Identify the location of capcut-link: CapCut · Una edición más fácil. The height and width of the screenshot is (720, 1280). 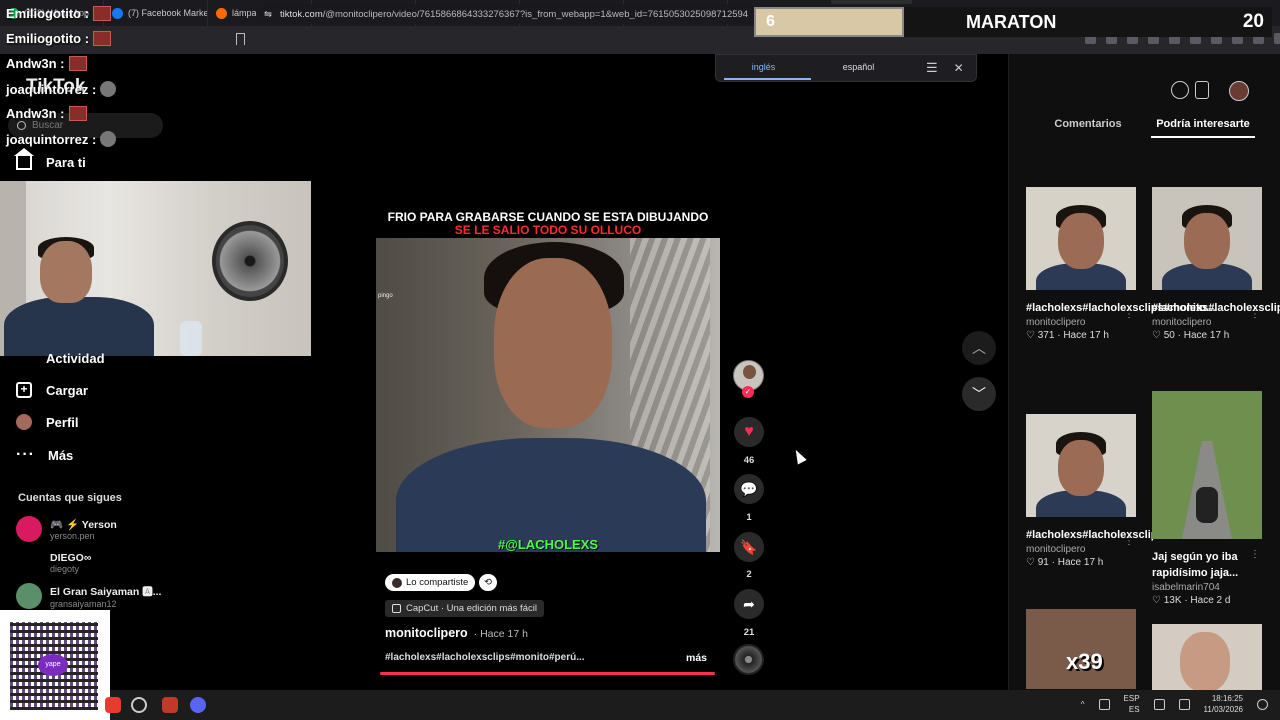
(464, 608).